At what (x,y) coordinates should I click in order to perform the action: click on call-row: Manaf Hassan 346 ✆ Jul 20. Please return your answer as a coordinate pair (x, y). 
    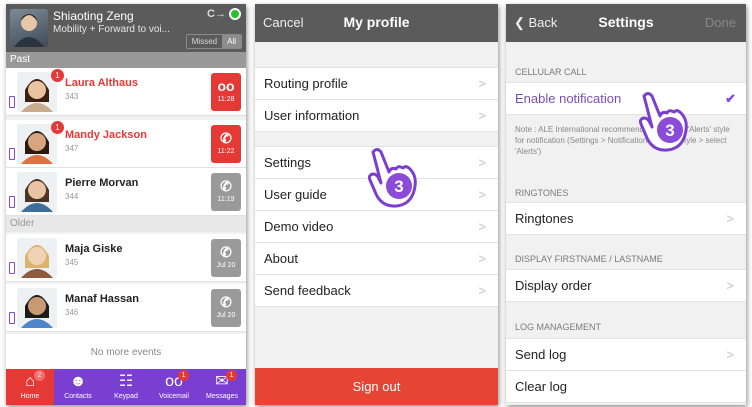
    Looking at the image, I should click on (126, 308).